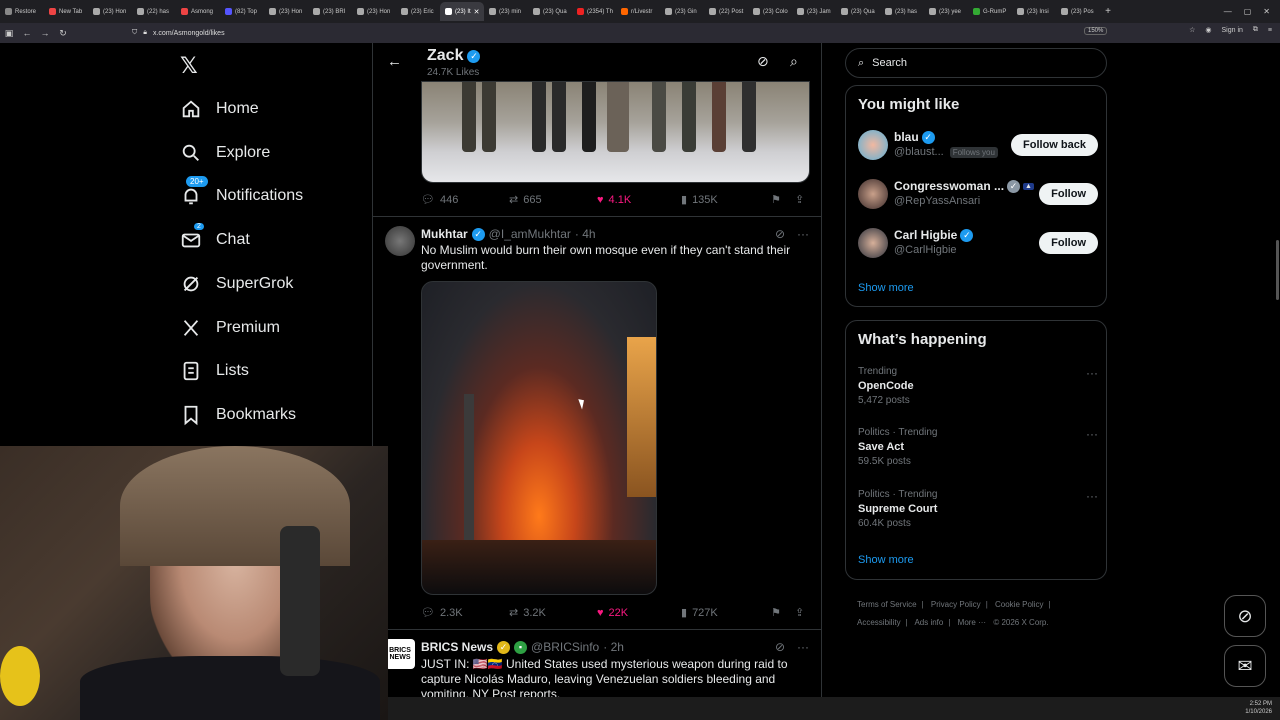  I want to click on footer-link-terms: Terms of Service, so click(887, 604).